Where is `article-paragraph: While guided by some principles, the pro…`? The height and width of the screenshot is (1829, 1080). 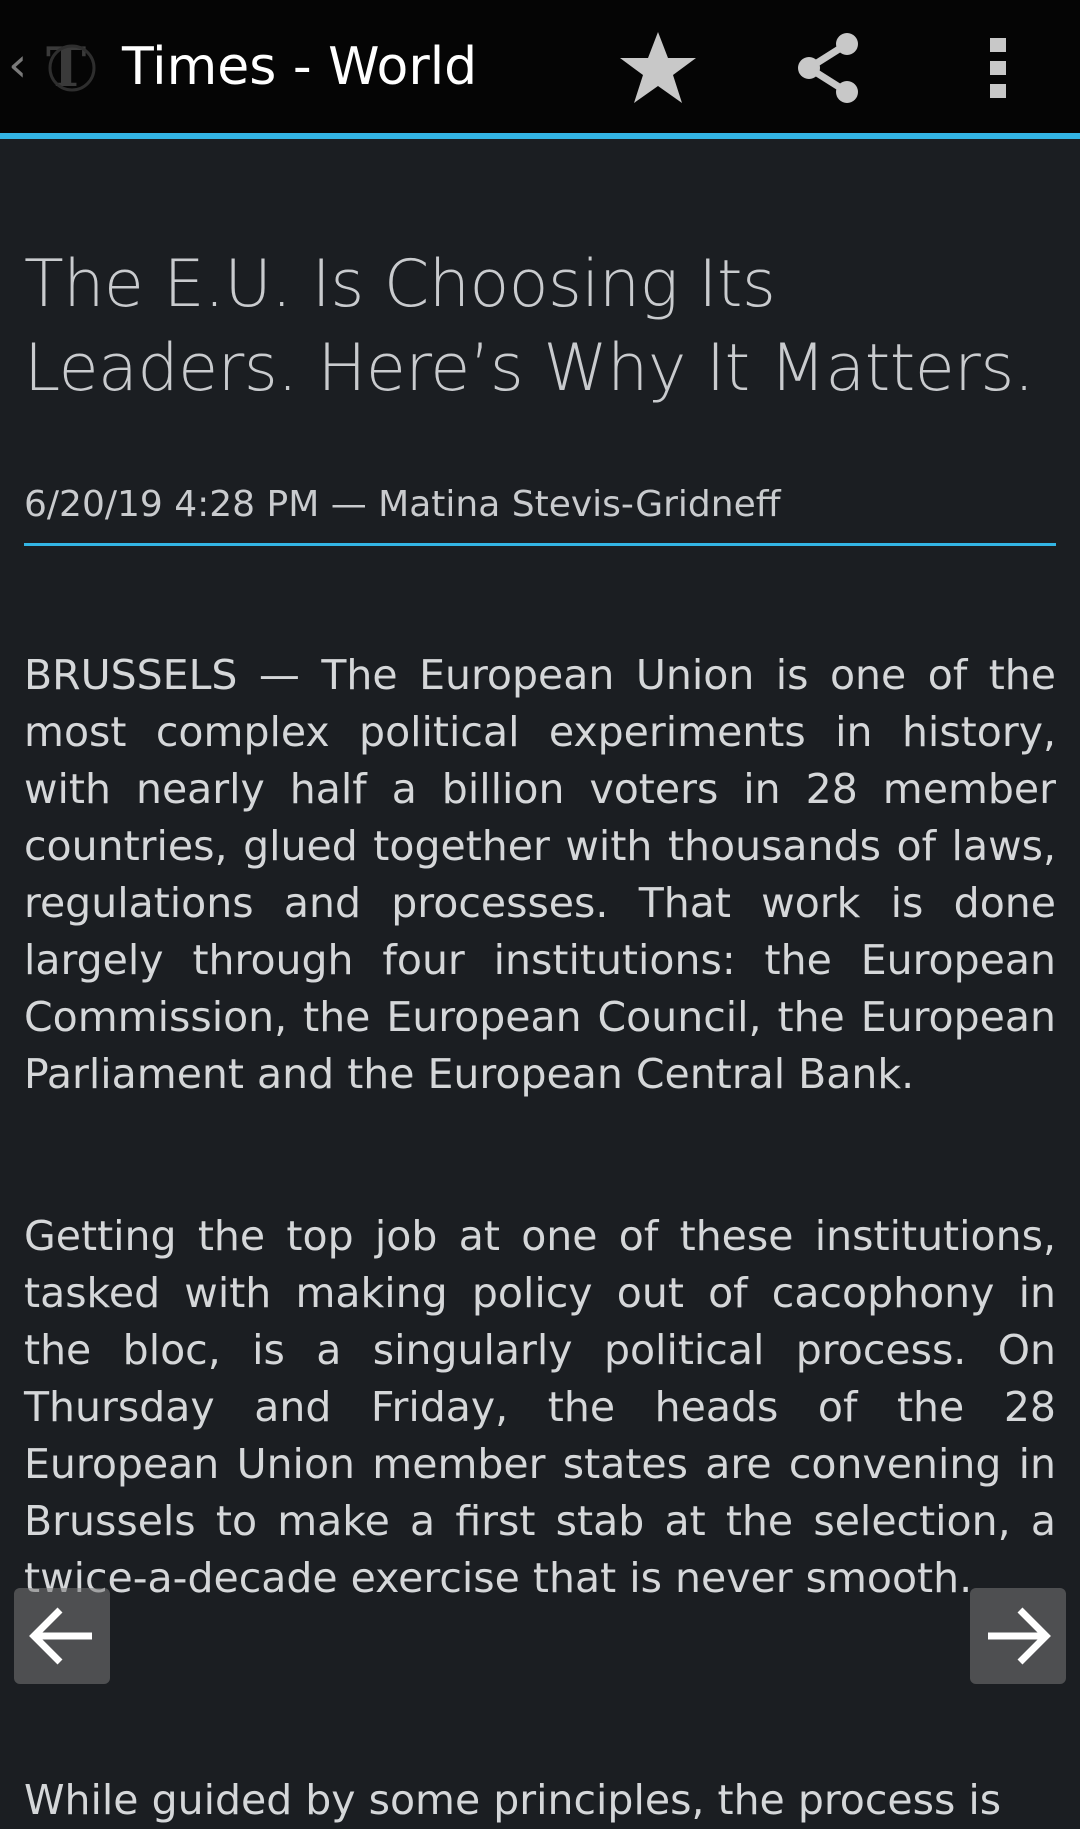 article-paragraph: While guided by some principles, the pro… is located at coordinates (513, 1800).